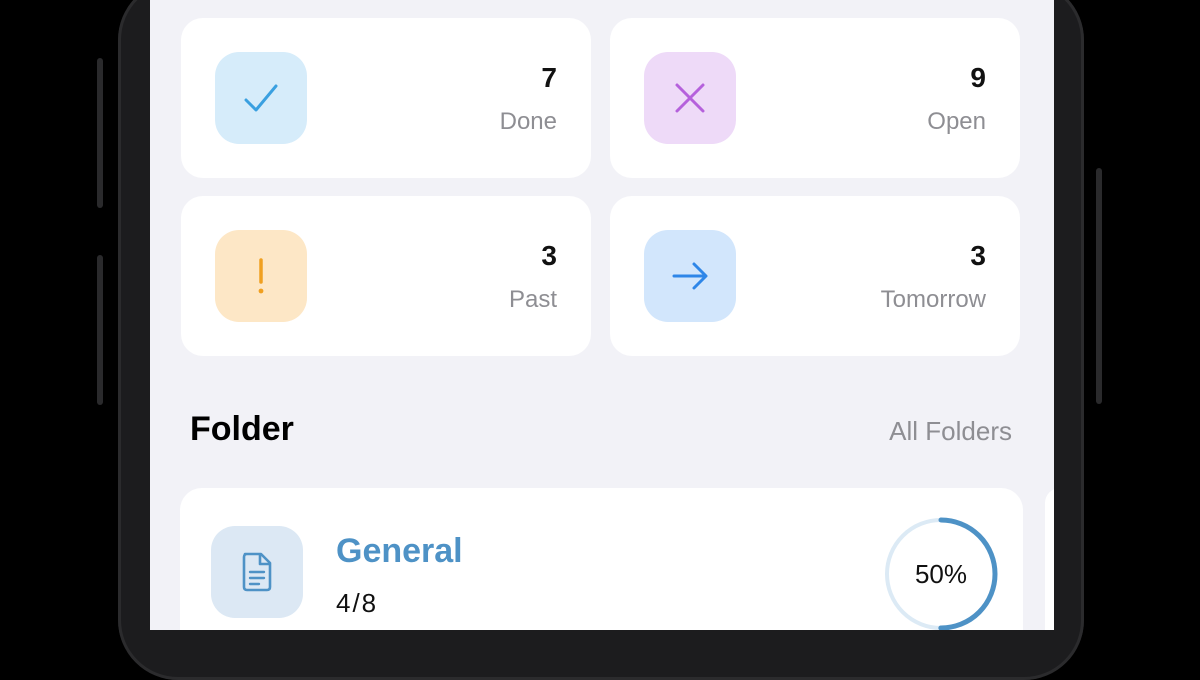 Image resolution: width=1200 pixels, height=680 pixels. What do you see at coordinates (815, 276) in the screenshot?
I see `stat-card-tomorrow: 3 Tomorrow` at bounding box center [815, 276].